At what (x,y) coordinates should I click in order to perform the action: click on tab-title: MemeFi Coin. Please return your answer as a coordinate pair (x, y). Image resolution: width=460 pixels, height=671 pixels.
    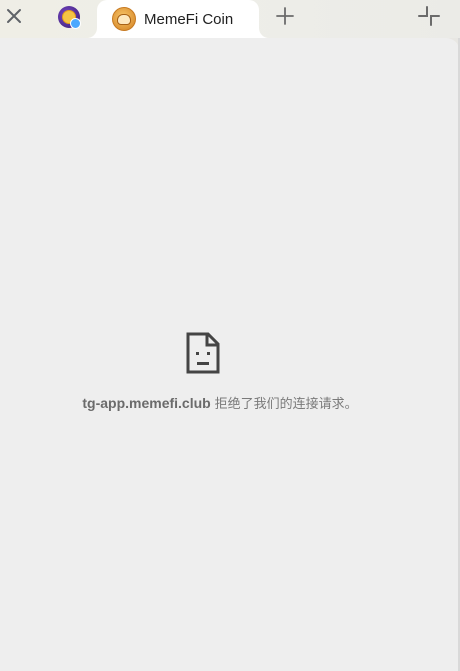
    Looking at the image, I should click on (189, 19).